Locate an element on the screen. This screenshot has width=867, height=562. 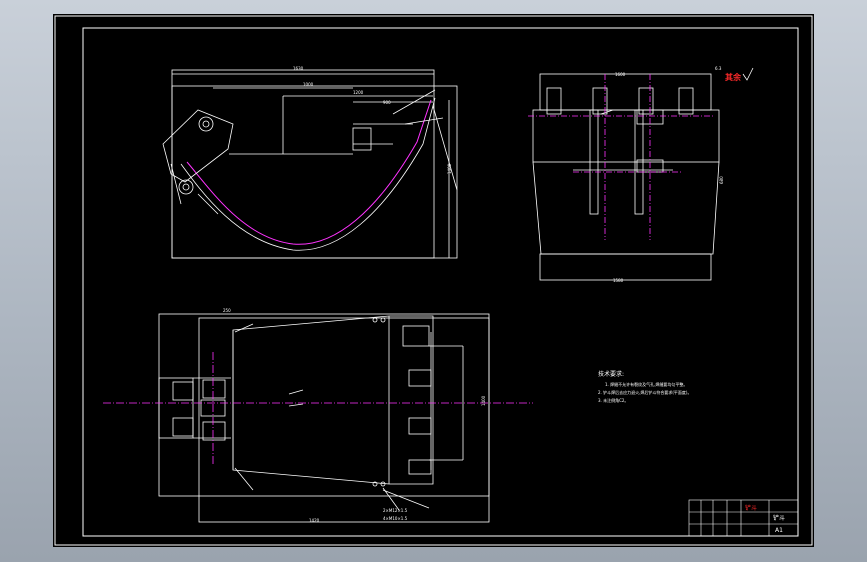
side-view is located at coordinates (626, 177).